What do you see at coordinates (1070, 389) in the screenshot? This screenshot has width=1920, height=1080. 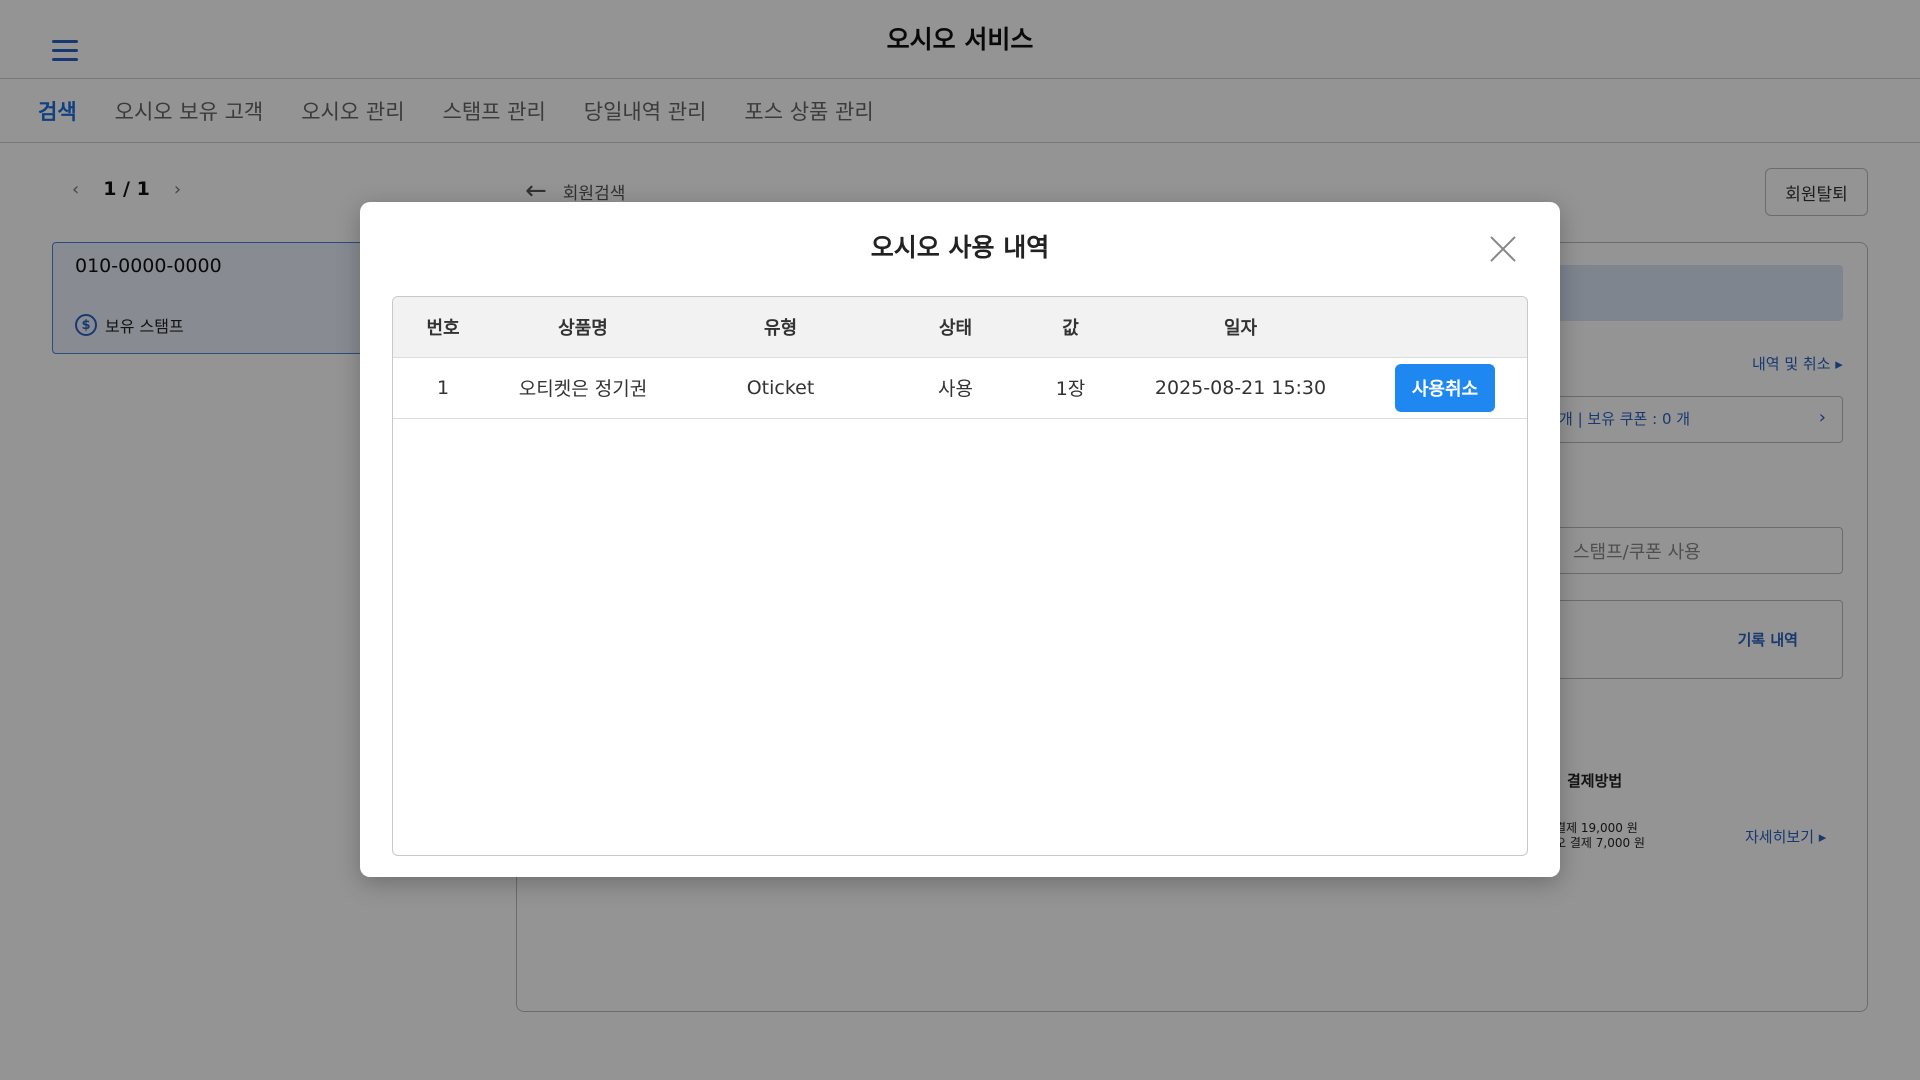 I see `cell-value: 1장` at bounding box center [1070, 389].